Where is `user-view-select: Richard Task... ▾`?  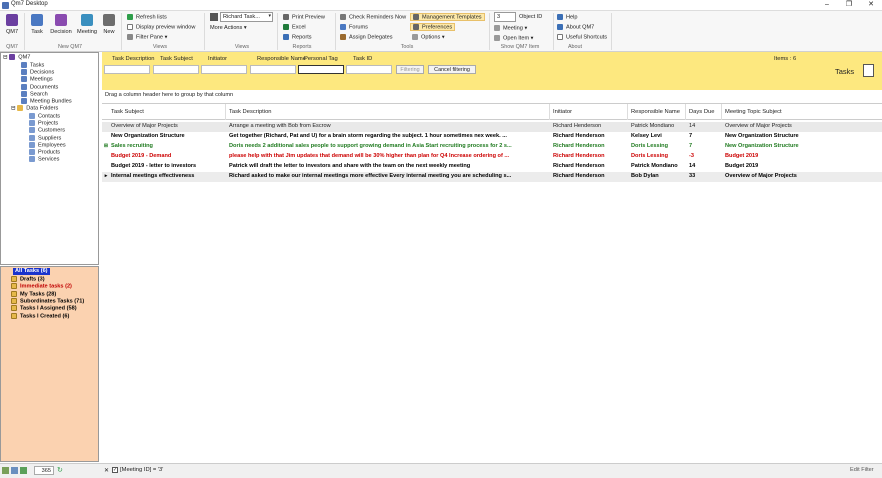 user-view-select: Richard Task... ▾ is located at coordinates (246, 17).